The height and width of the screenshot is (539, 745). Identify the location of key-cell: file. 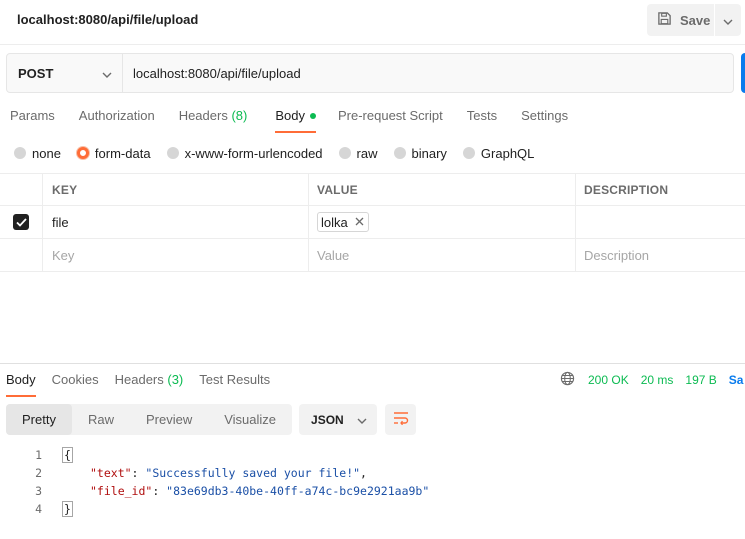
(176, 222).